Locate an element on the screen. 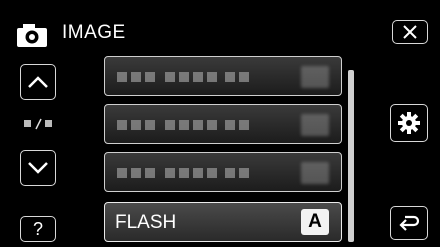 The width and height of the screenshot is (440, 247). close-icon is located at coordinates (410, 32).